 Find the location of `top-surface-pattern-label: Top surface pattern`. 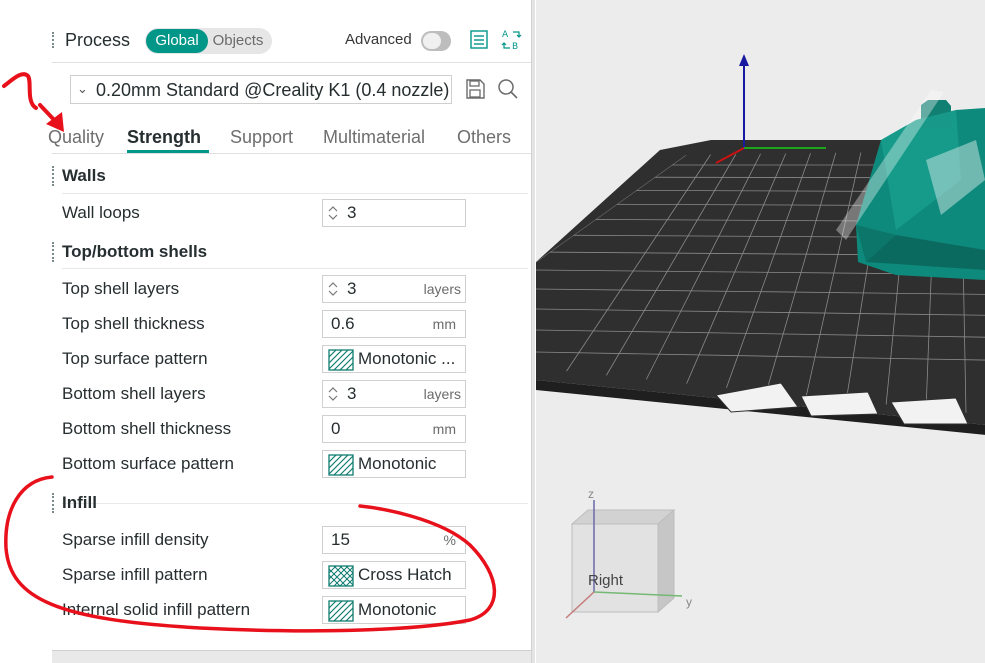

top-surface-pattern-label: Top surface pattern is located at coordinates (135, 358).